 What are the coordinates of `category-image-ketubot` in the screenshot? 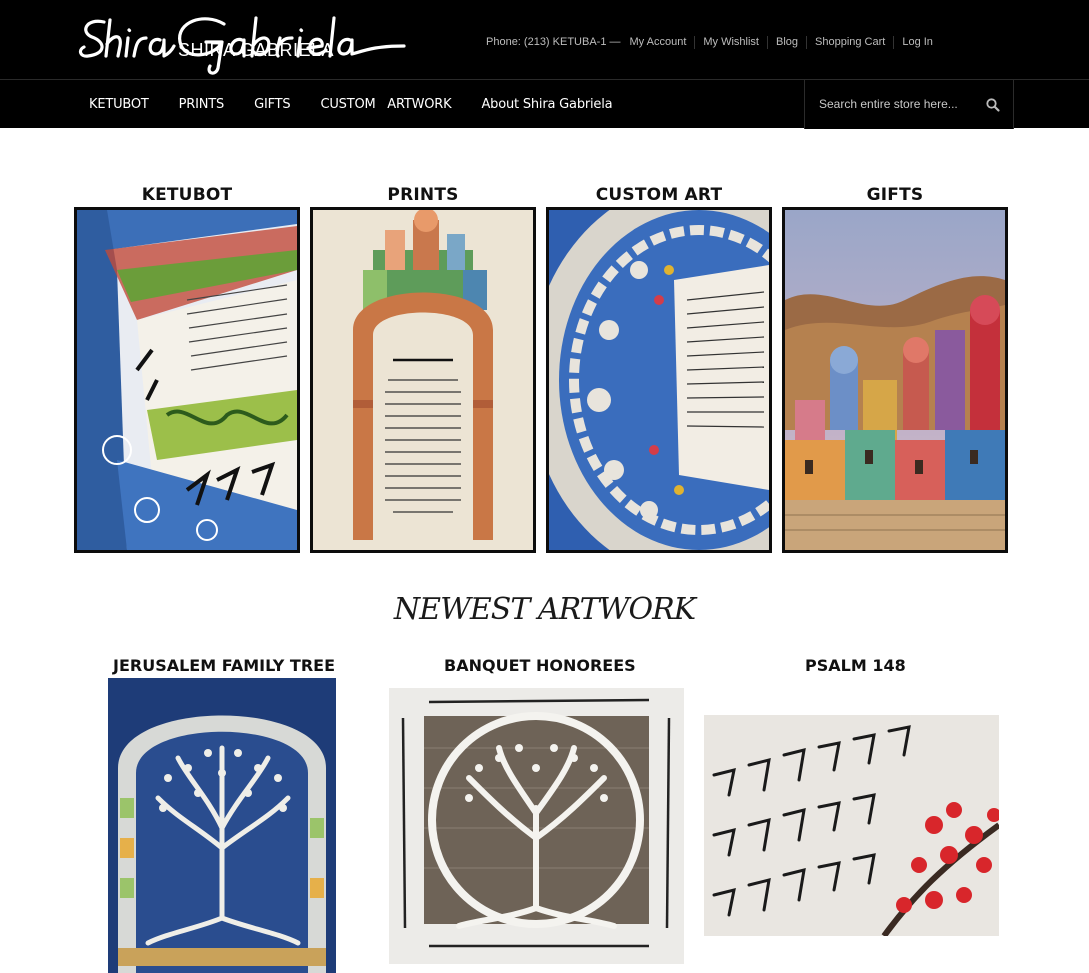 It's located at (187, 380).